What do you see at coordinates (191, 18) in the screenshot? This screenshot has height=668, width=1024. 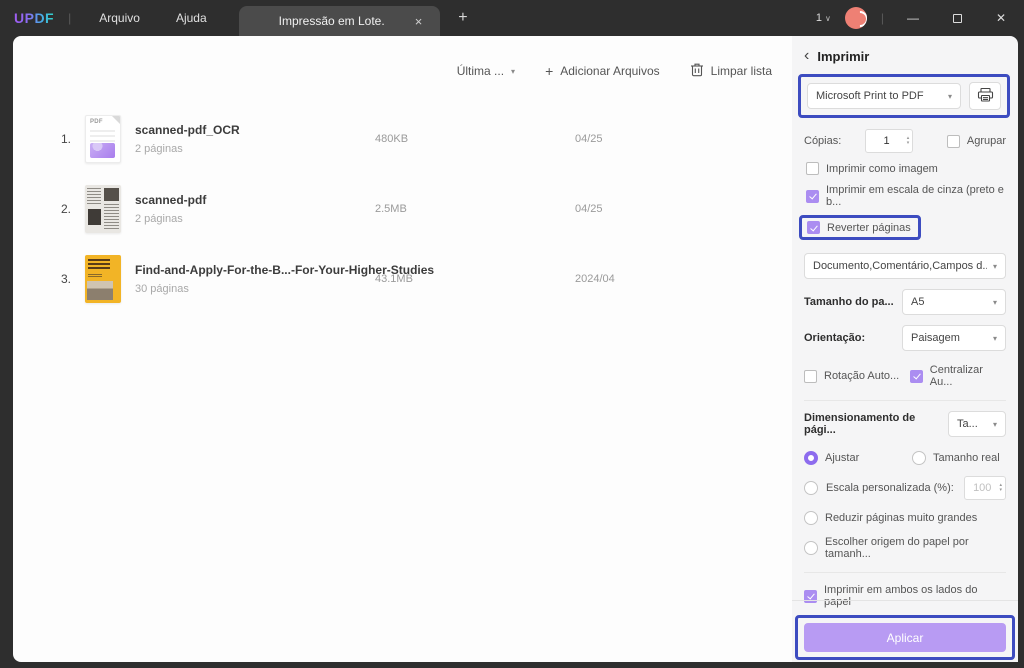 I see `menu-ajuda: Ajuda` at bounding box center [191, 18].